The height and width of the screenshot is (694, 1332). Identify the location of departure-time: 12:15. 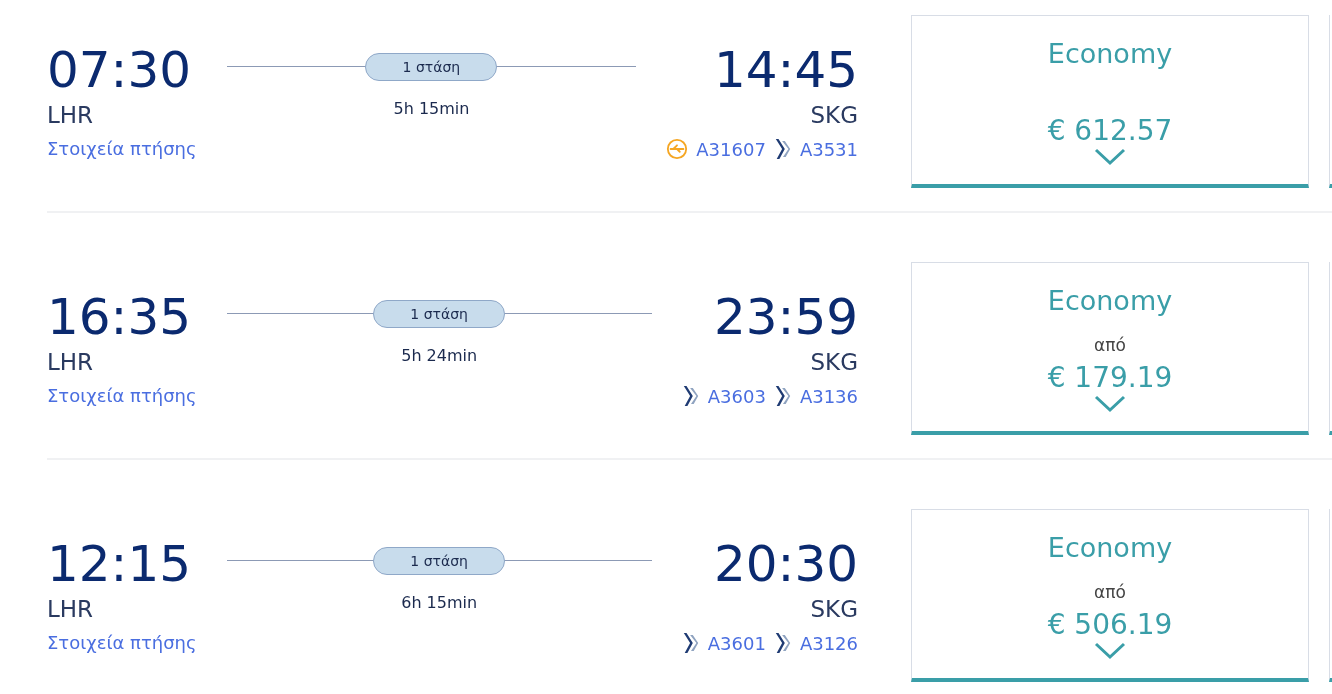
(119, 564).